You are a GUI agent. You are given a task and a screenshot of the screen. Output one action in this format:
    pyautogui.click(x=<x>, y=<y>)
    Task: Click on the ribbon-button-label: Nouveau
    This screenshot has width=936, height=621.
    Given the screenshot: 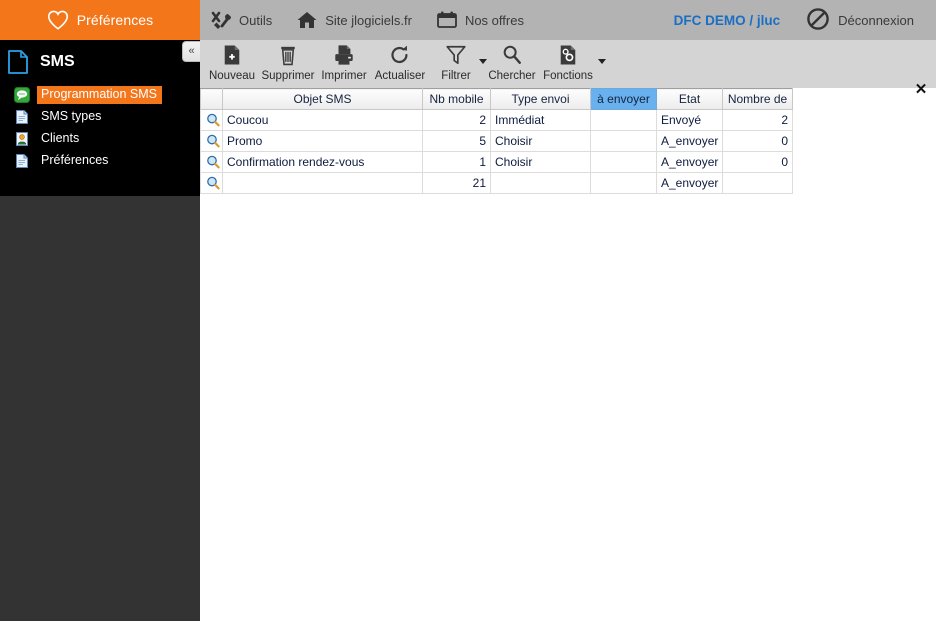 What is the action you would take?
    pyautogui.click(x=232, y=76)
    